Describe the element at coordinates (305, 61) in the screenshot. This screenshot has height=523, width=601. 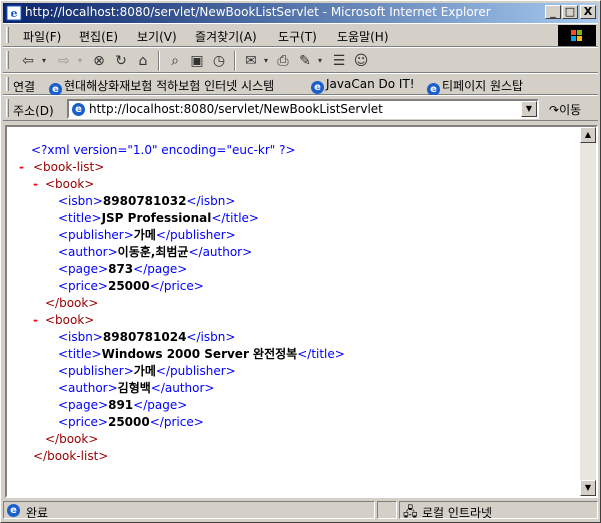
I see `edit-icon: ✎` at that location.